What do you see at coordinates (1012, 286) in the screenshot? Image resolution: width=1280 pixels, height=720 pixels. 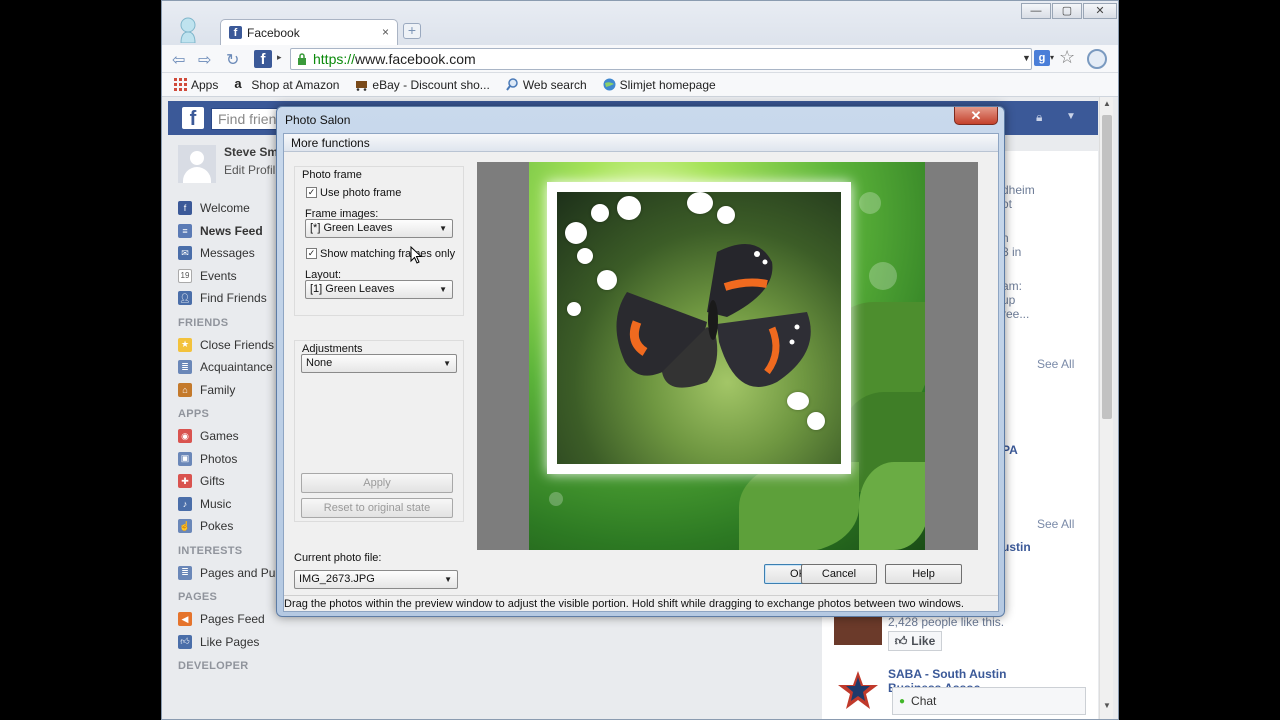 I see `right-text-fragment: am:` at bounding box center [1012, 286].